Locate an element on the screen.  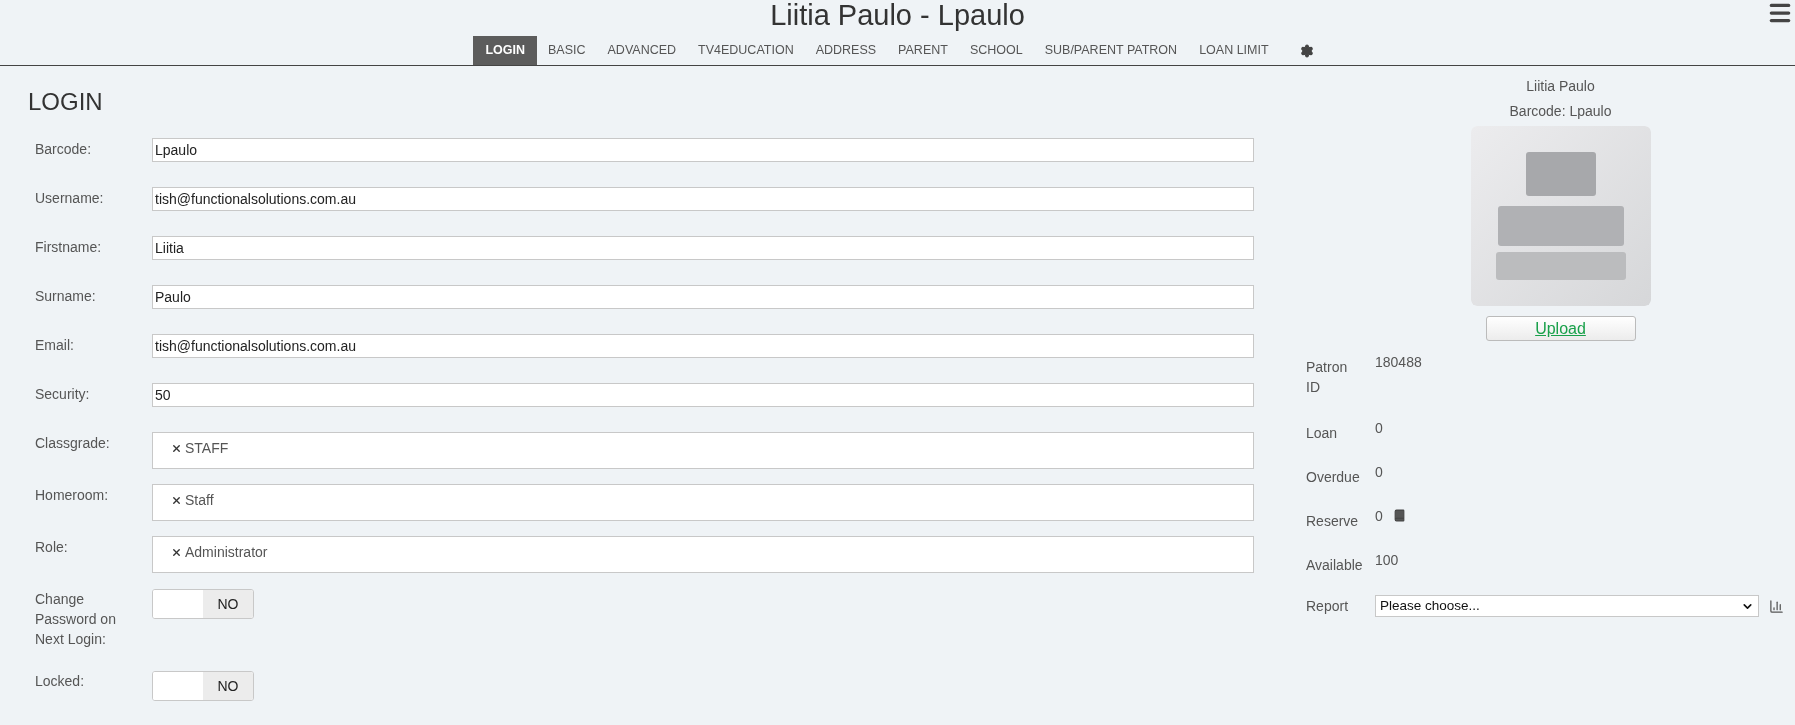
text-field: 50 is located at coordinates (703, 395).